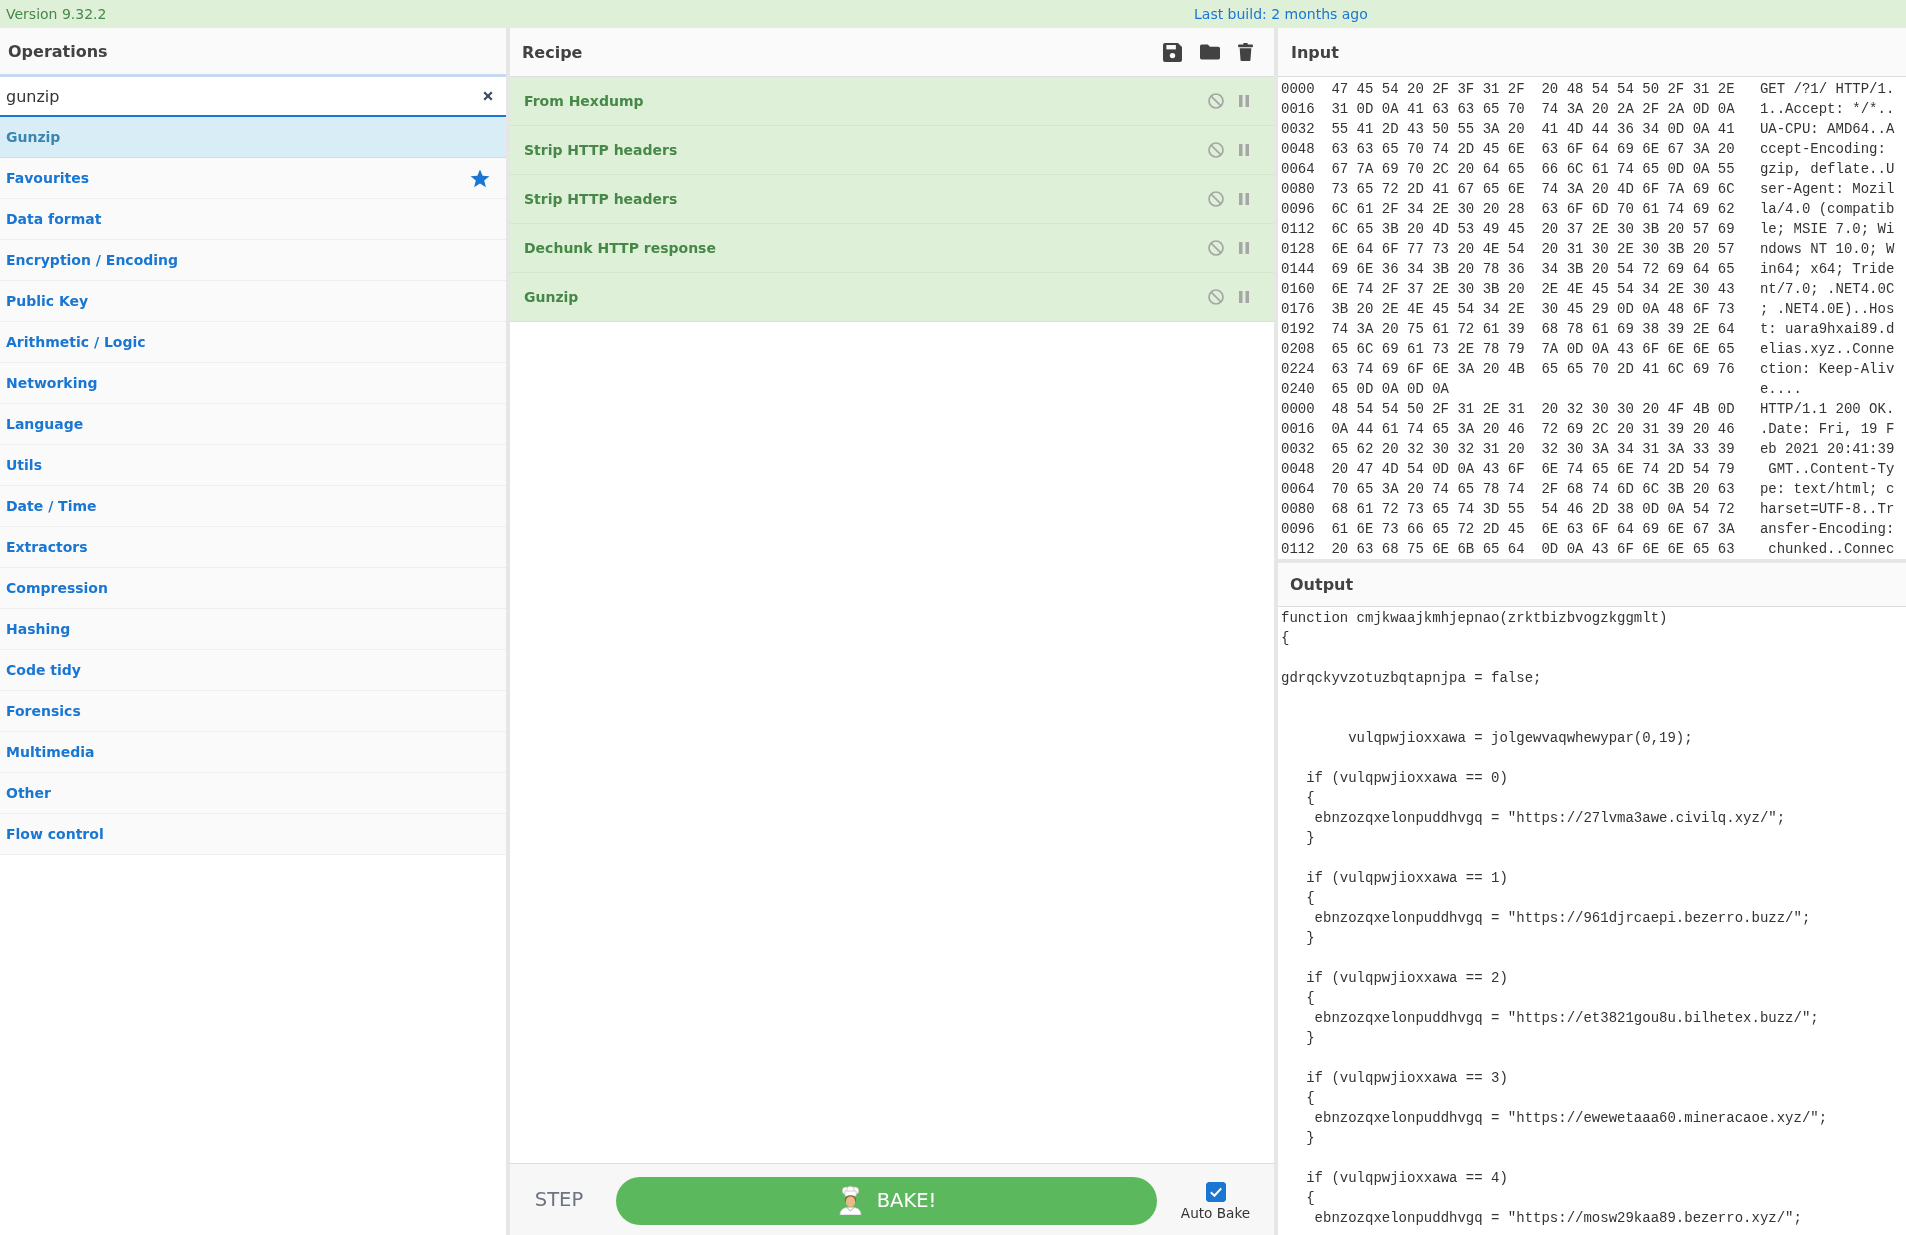 The width and height of the screenshot is (1906, 1235). I want to click on star-icon, so click(480, 178).